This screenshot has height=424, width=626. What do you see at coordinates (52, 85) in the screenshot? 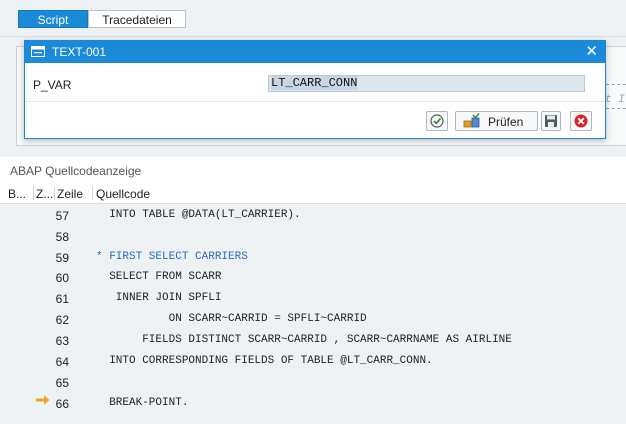
I see `field-label: P_VAR` at bounding box center [52, 85].